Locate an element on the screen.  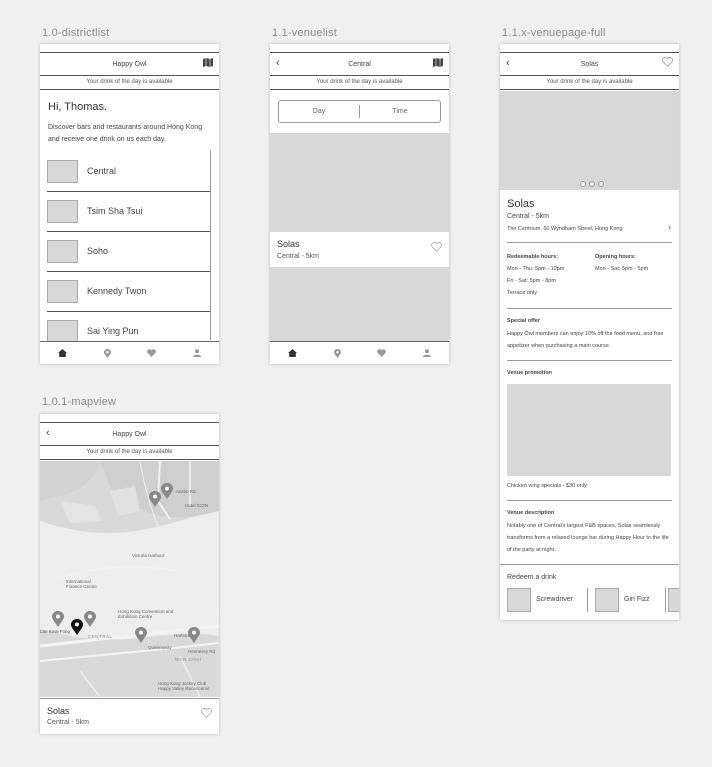
district-item: Tsim Sha Tsui is located at coordinates (128, 212).